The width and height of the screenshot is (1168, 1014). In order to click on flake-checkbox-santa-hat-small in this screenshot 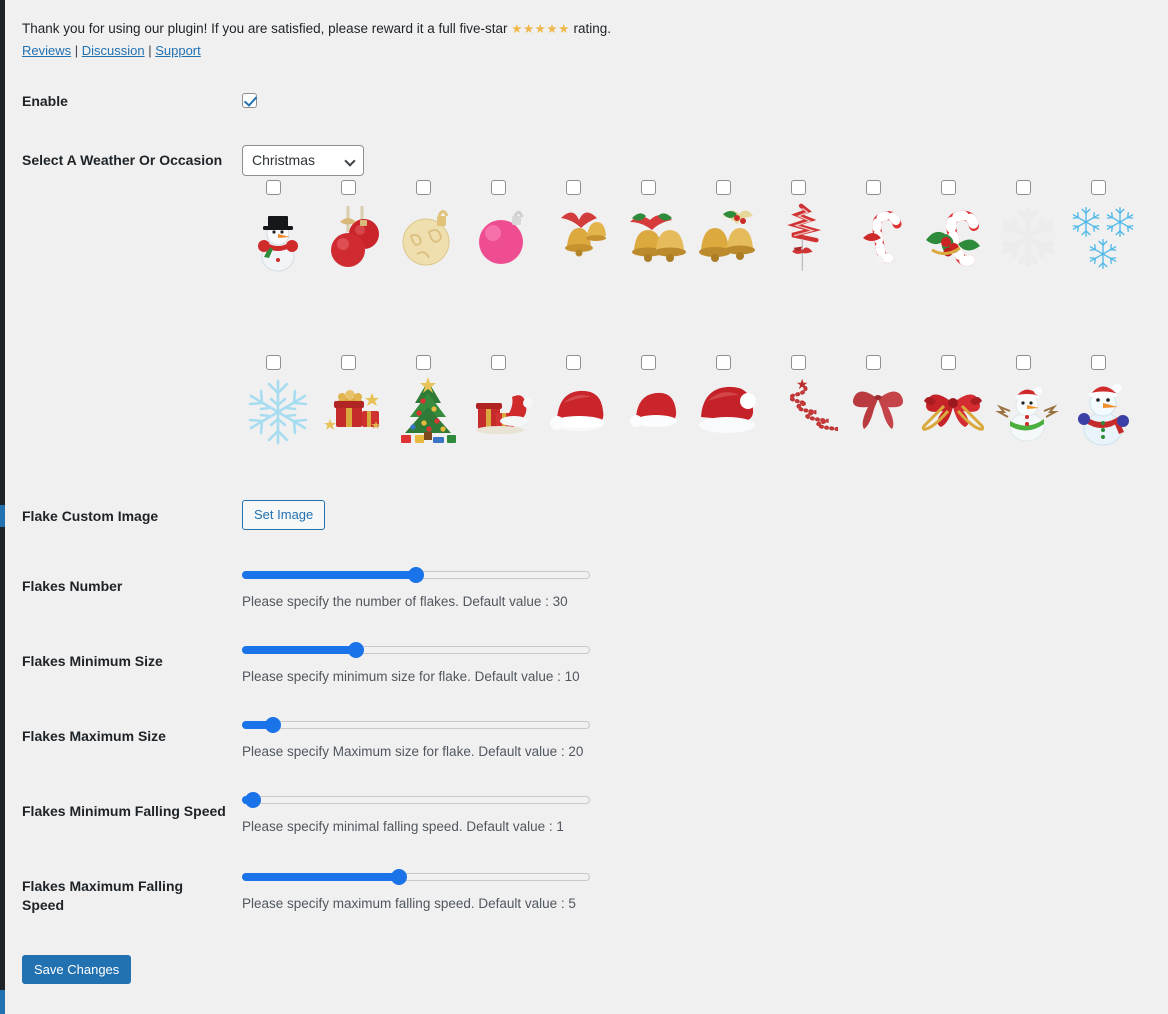, I will do `click(648, 362)`.